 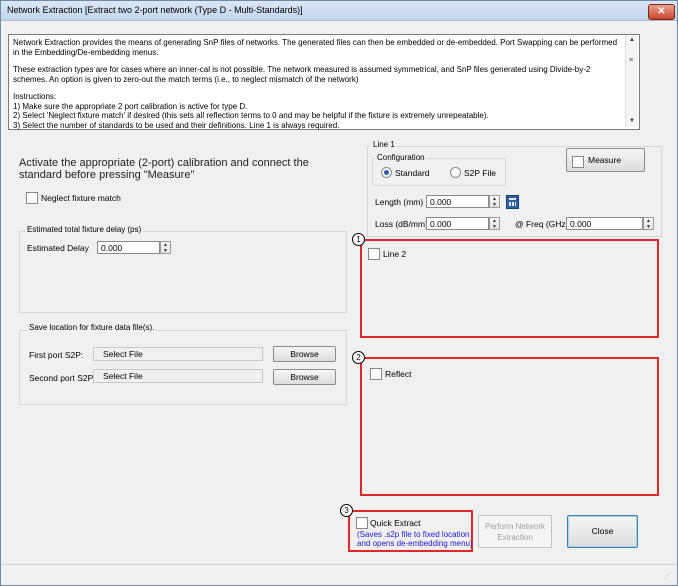 What do you see at coordinates (401, 224) in the screenshot?
I see `loss-label: Loss (dB/mm)` at bounding box center [401, 224].